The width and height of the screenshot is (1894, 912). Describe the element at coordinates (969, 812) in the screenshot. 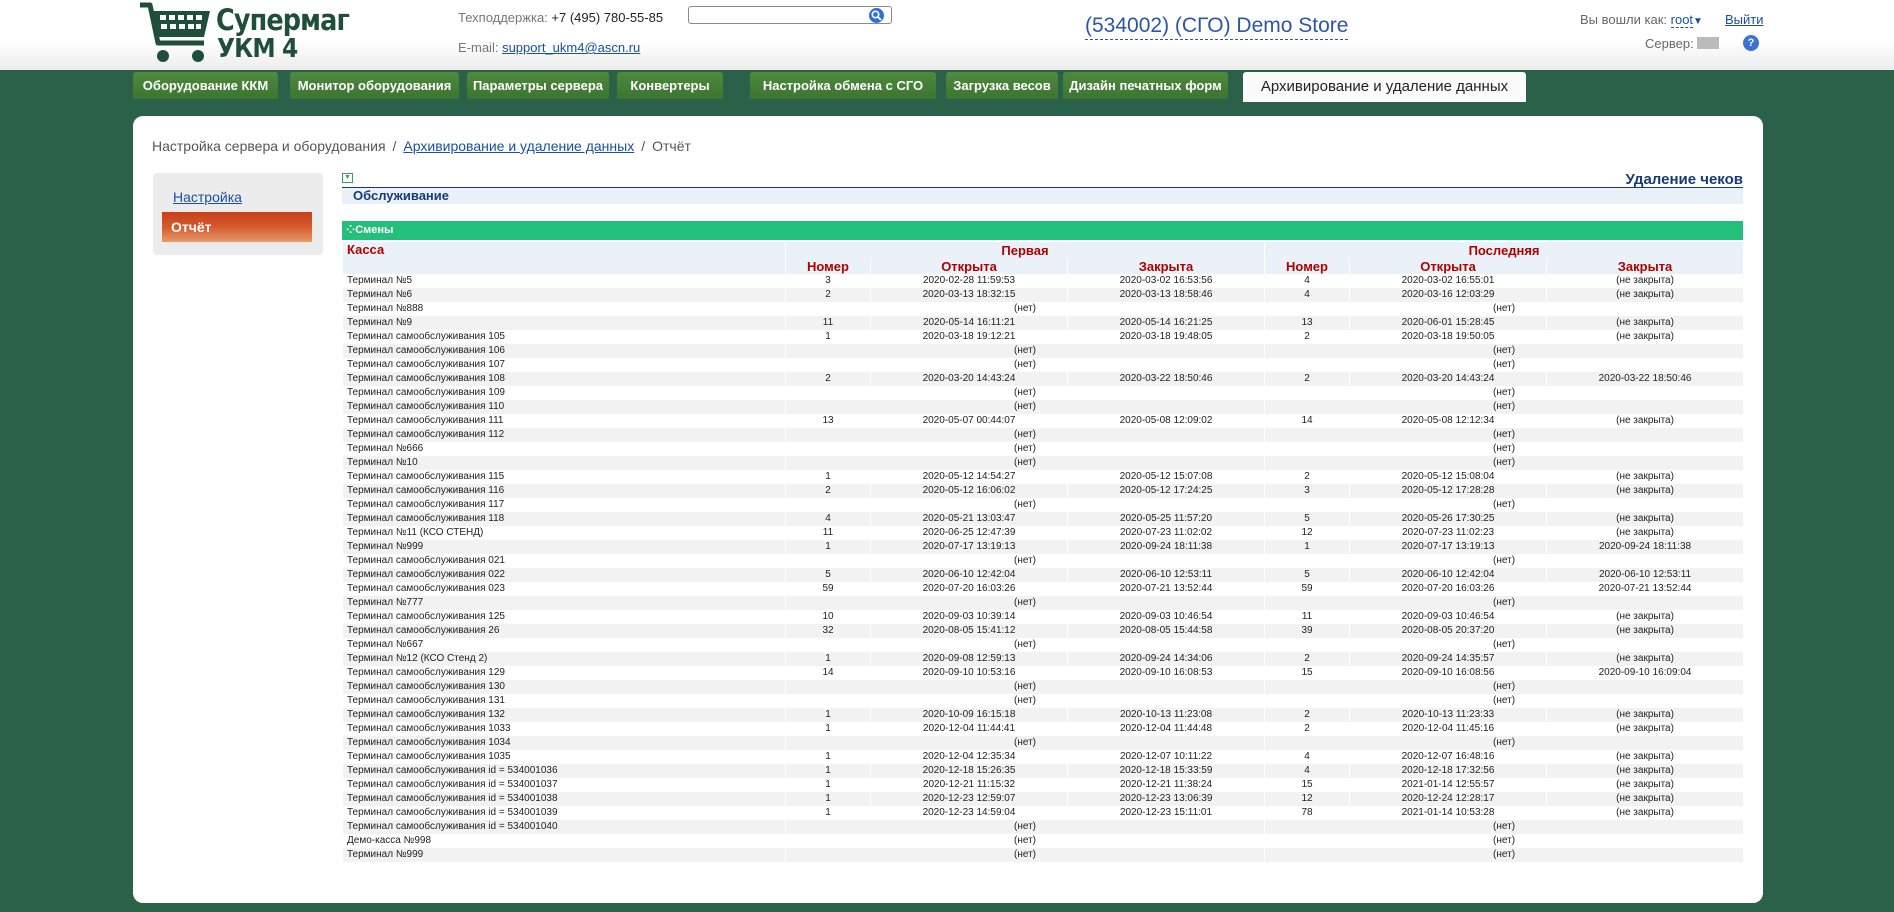

I see `table-cell: 2020-12-23 14:59:04` at that location.